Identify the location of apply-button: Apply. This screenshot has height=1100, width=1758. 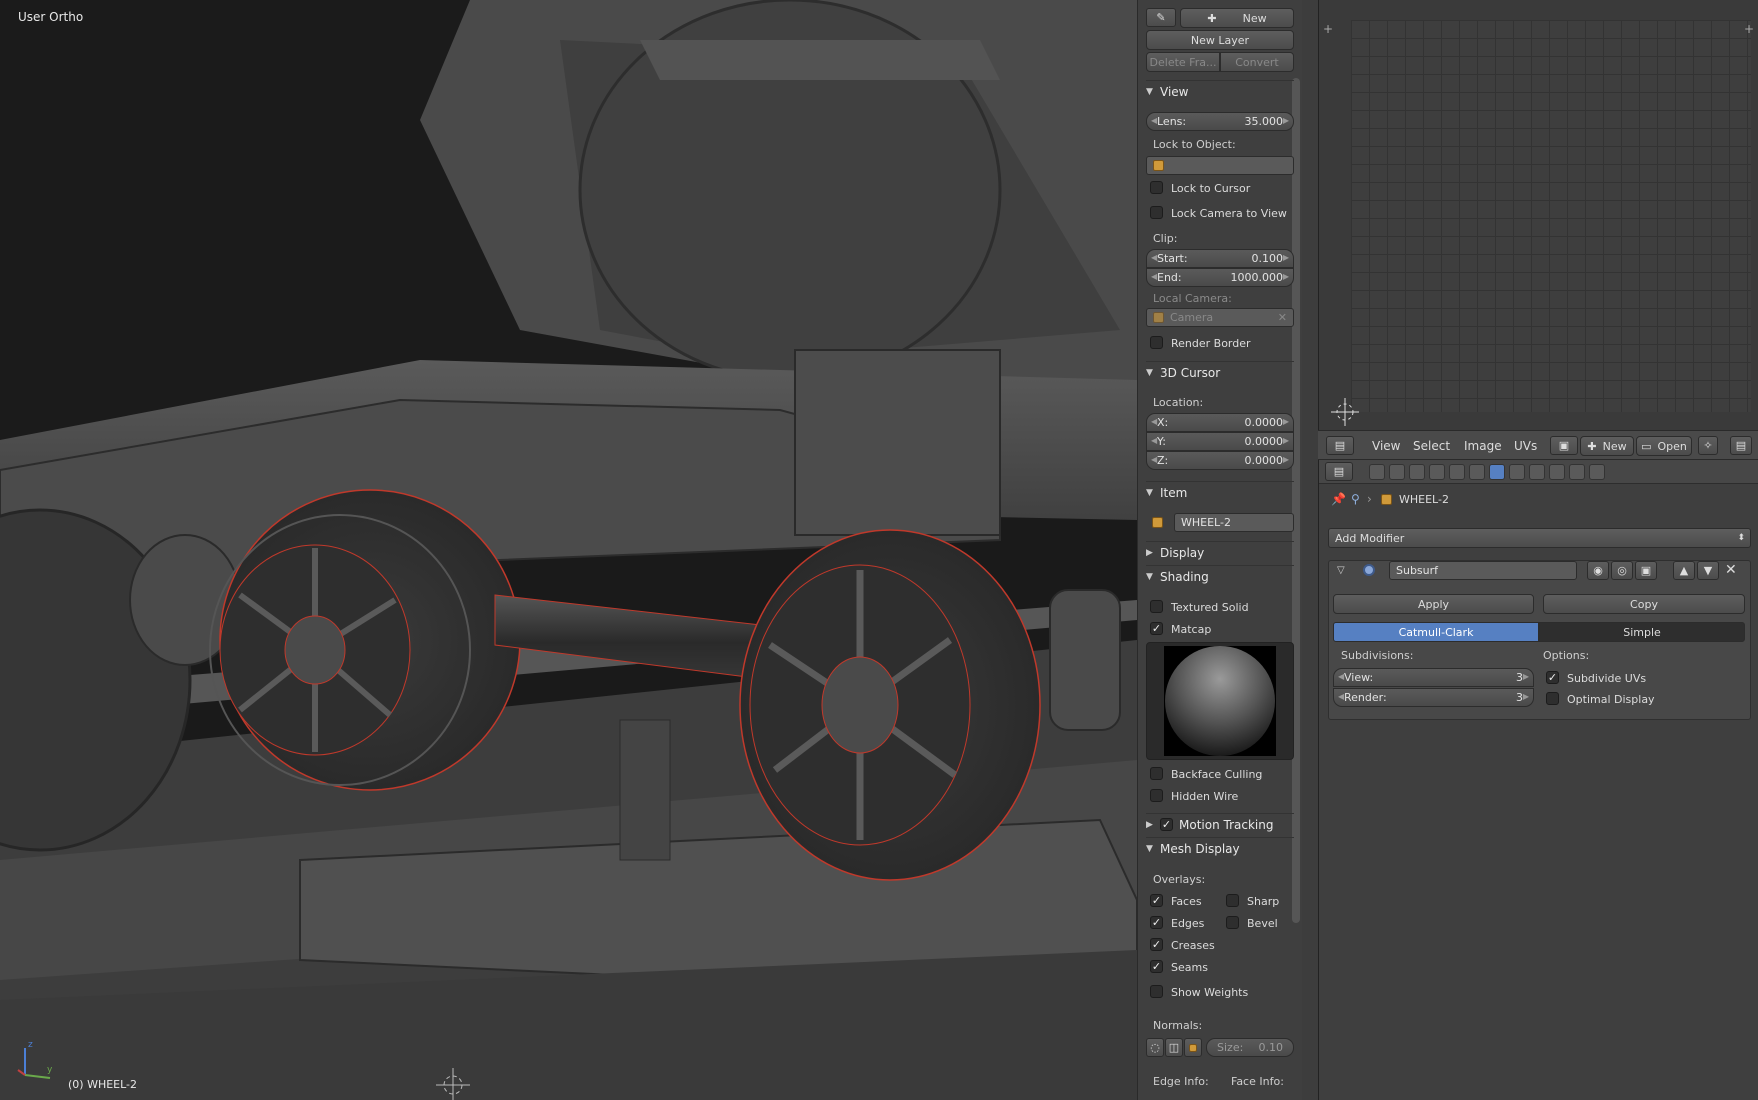
(1433, 604).